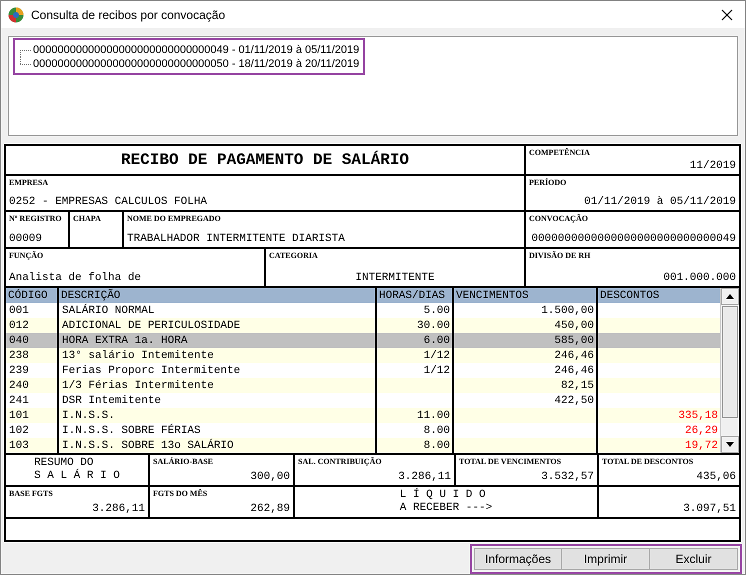 This screenshot has height=575, width=746. Describe the element at coordinates (216, 295) in the screenshot. I see `column-header: DESCRIÇÃO` at that location.